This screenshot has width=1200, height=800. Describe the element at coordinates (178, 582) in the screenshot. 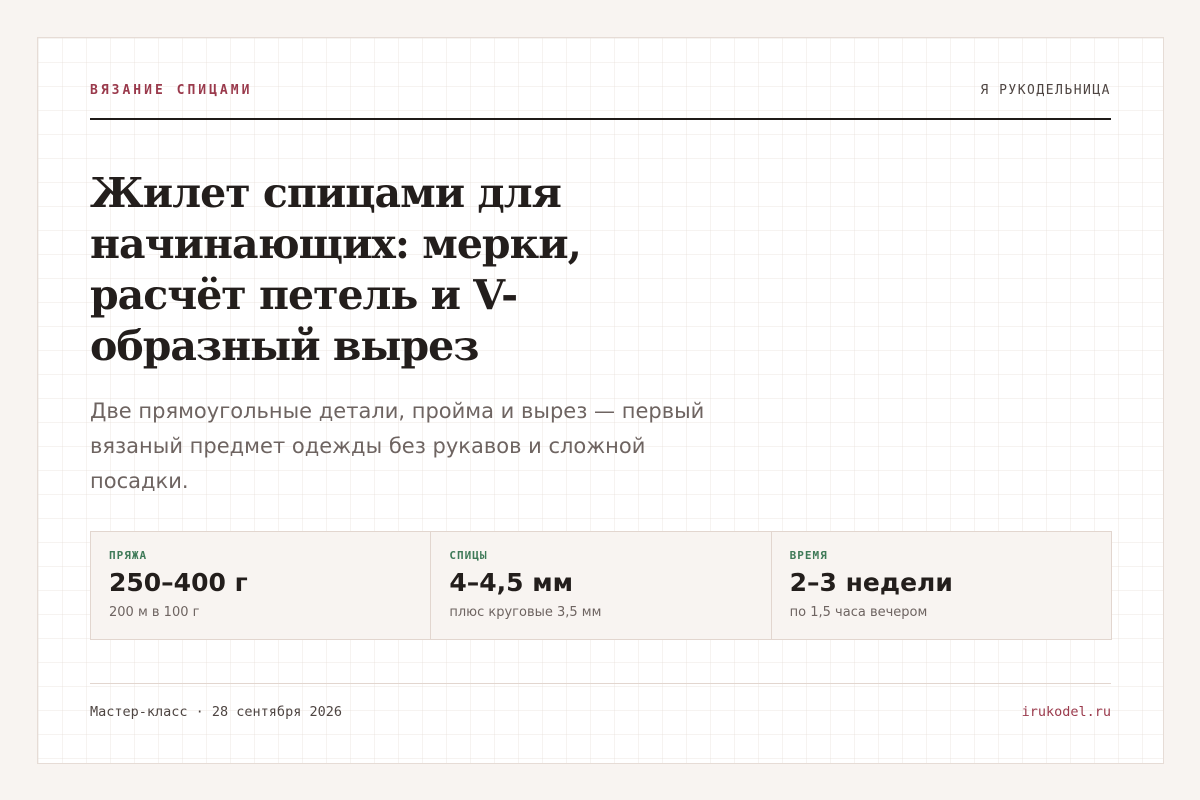

I see `spec-yarn-value: 250–400 г` at that location.